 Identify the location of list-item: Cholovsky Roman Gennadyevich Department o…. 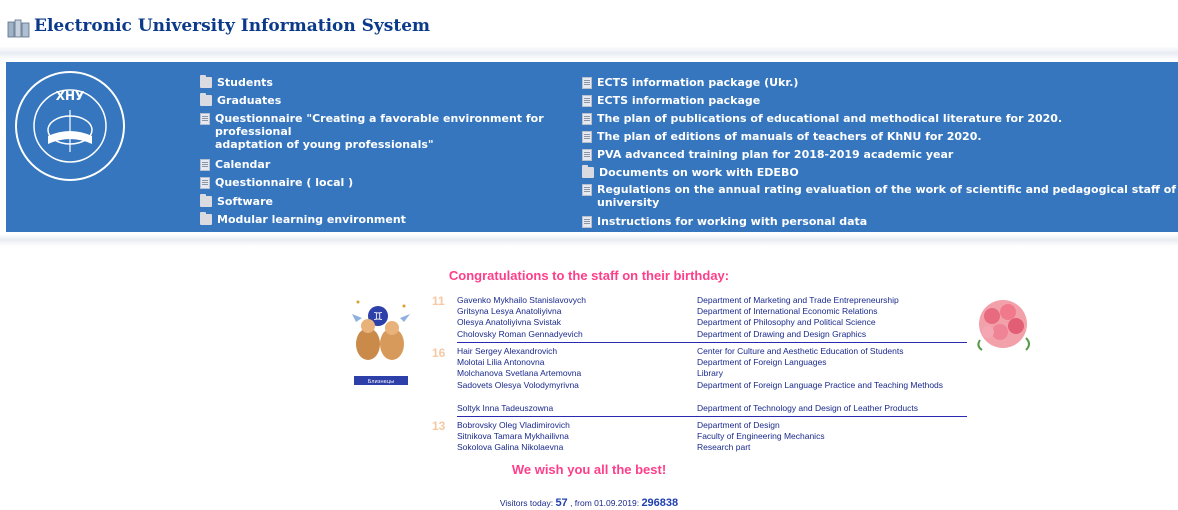
(662, 334).